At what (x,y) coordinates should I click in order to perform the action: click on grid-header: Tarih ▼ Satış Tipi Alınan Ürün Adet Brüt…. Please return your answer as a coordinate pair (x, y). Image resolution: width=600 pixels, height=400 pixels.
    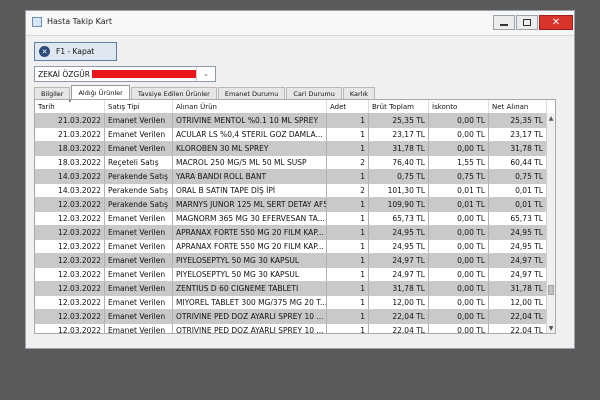
    Looking at the image, I should click on (291, 107).